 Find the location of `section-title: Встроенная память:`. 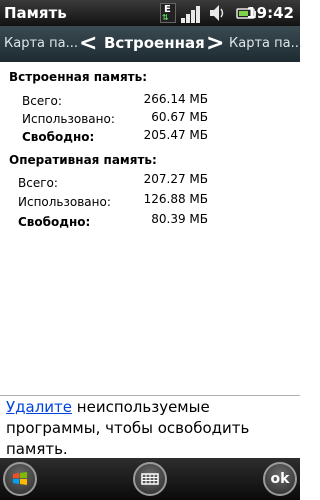

section-title: Встроенная память: is located at coordinates (78, 77).